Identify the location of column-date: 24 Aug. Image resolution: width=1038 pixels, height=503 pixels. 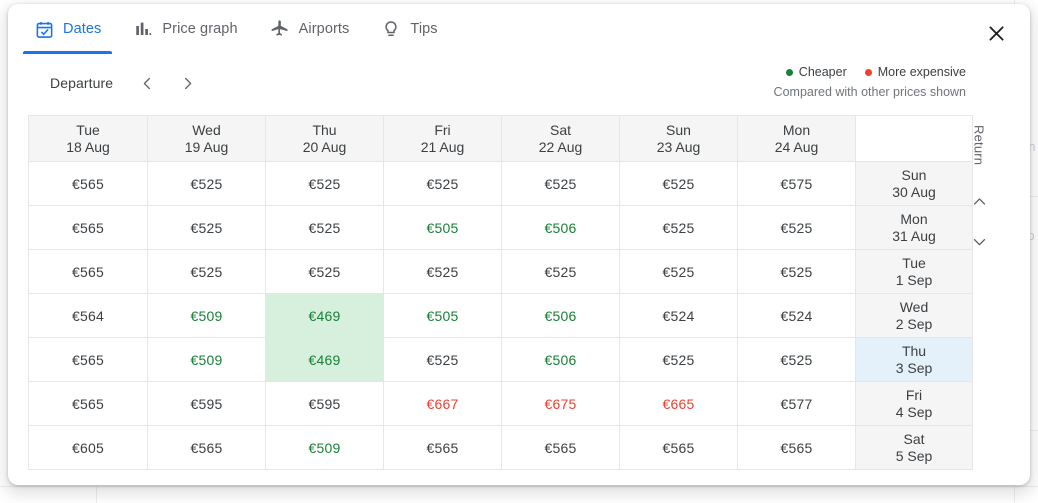
(796, 146).